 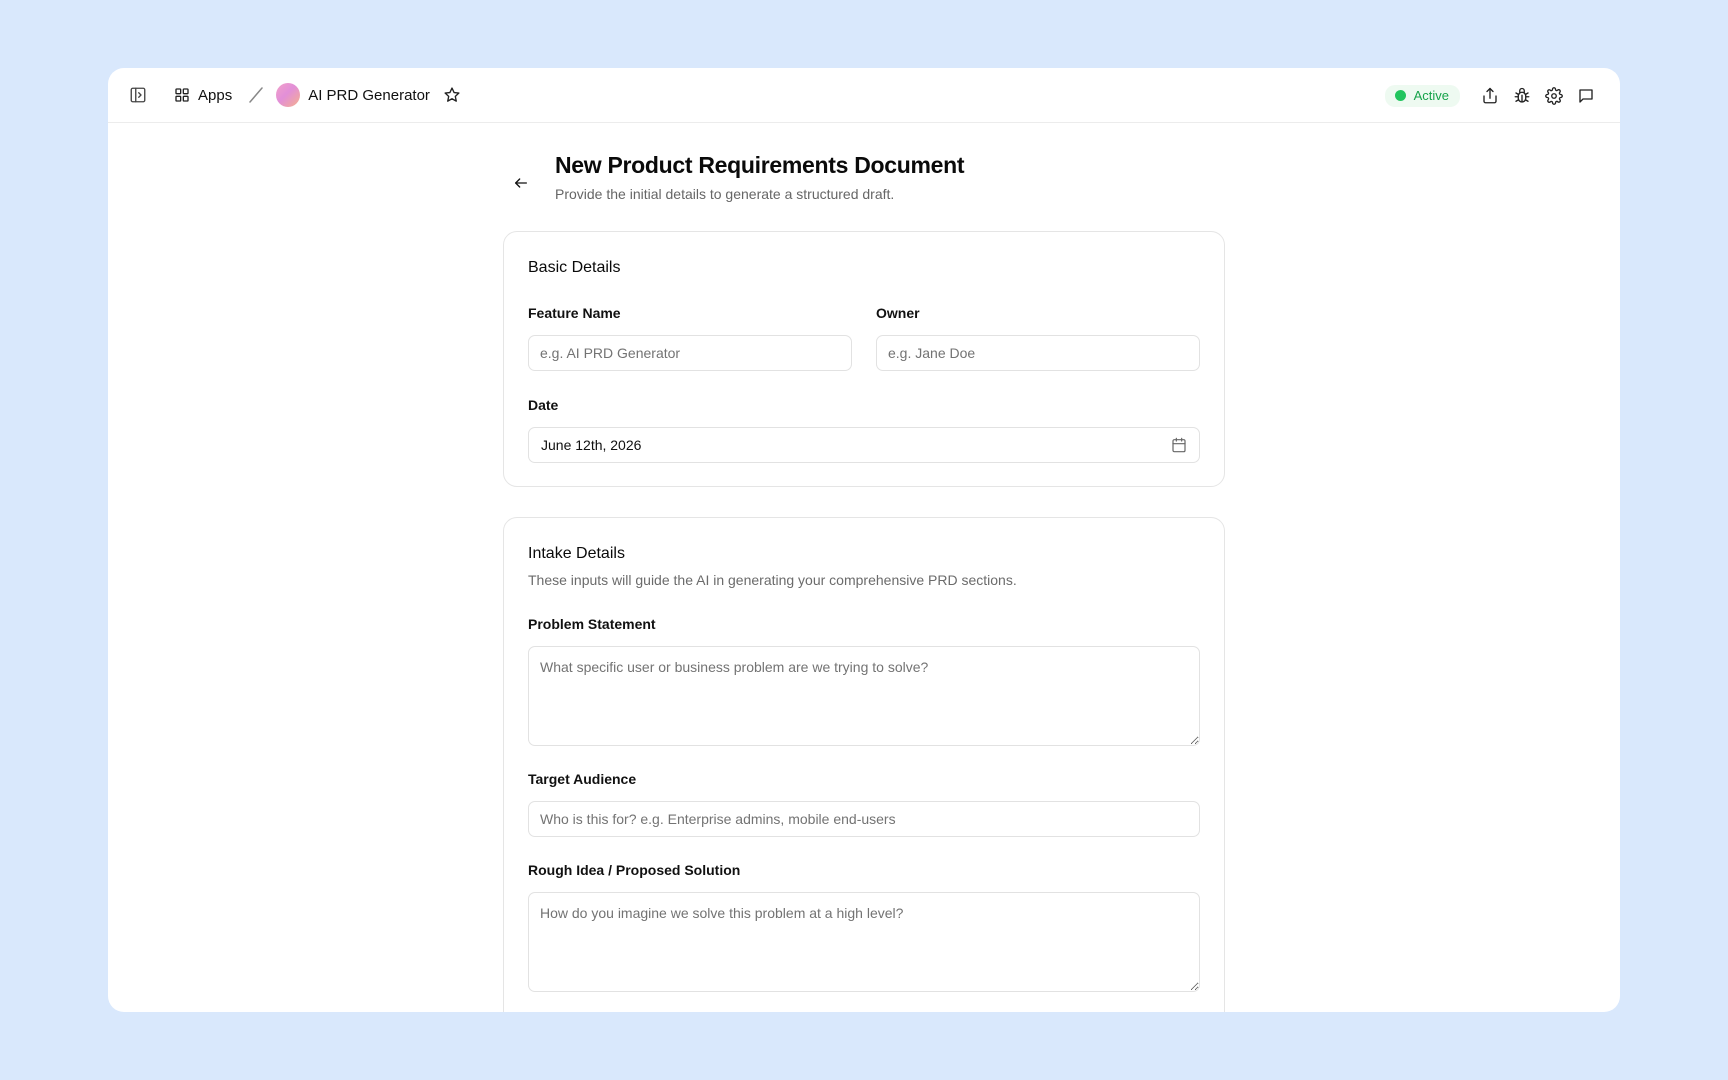 What do you see at coordinates (256, 95) in the screenshot?
I see `breadcrumb-separator` at bounding box center [256, 95].